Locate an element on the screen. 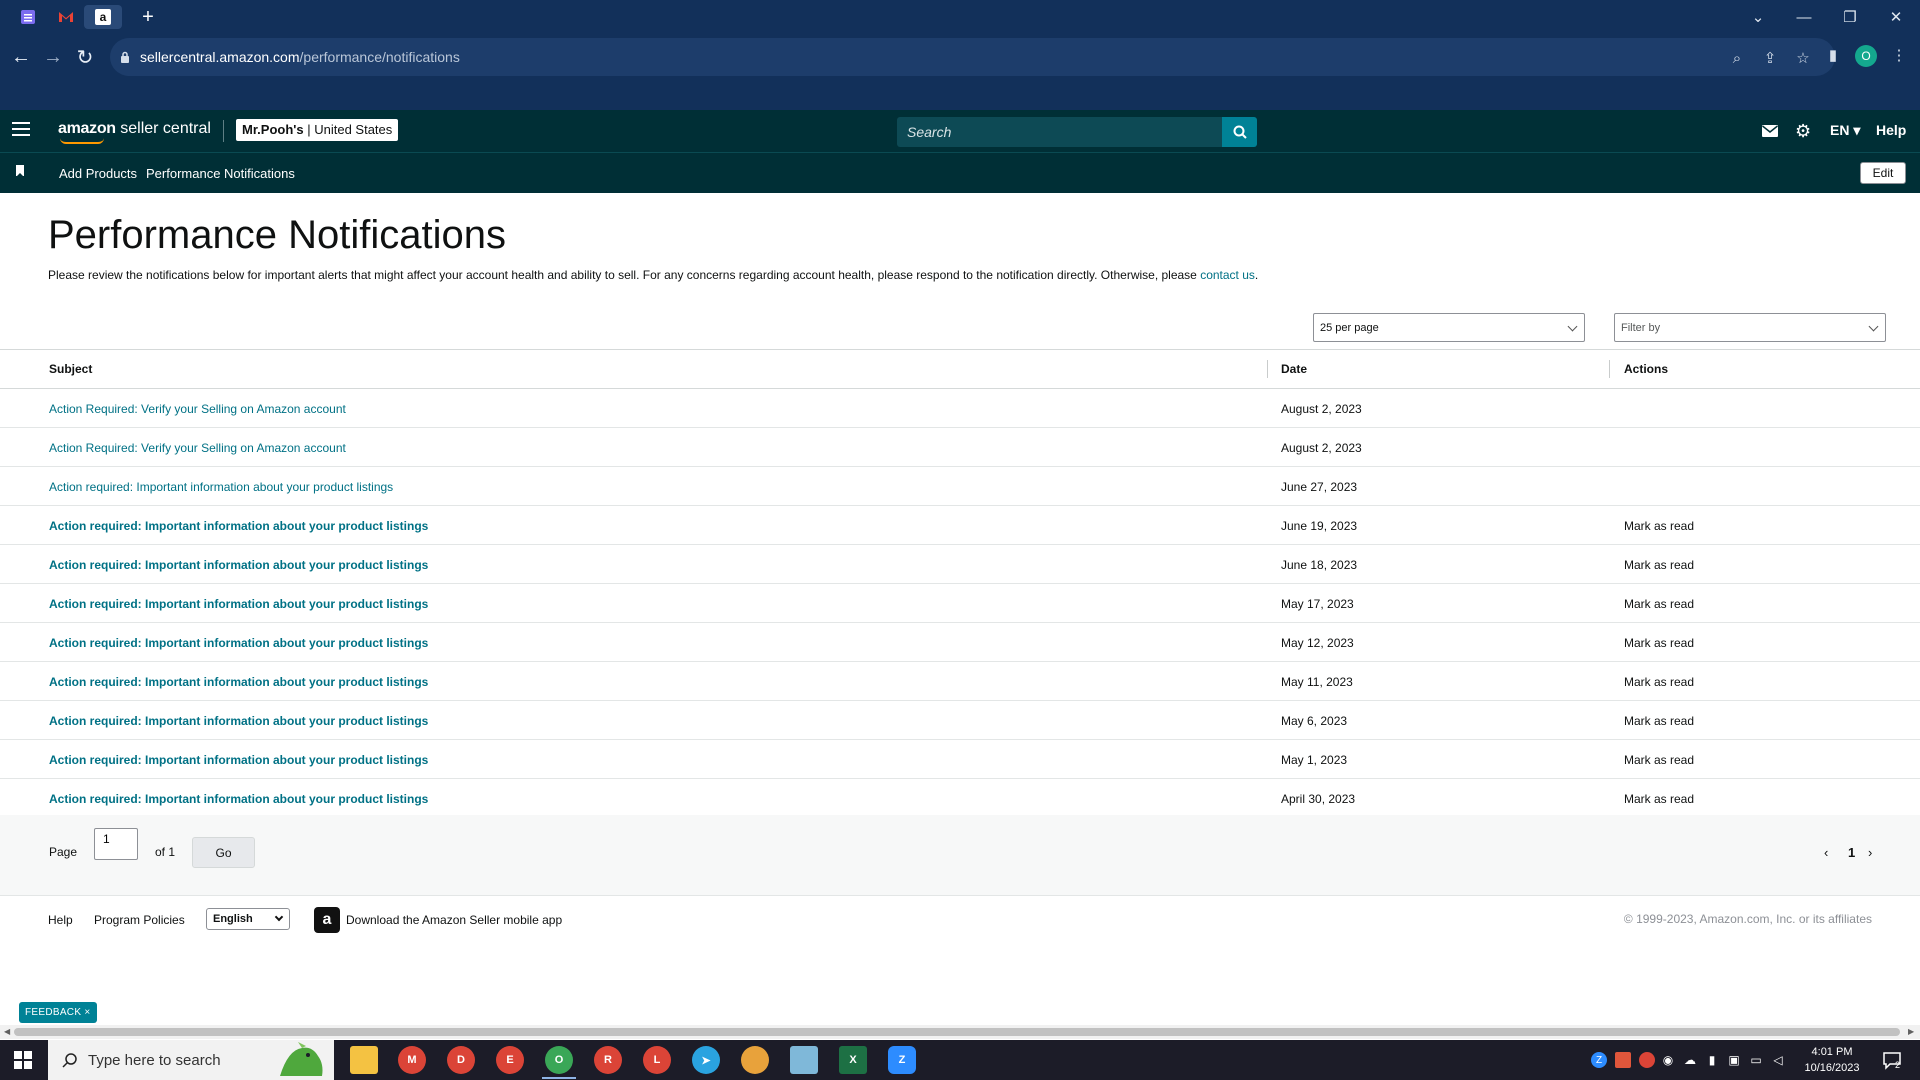 This screenshot has width=1920, height=1080. tray-controller-icon: ◉ is located at coordinates (1668, 1060).